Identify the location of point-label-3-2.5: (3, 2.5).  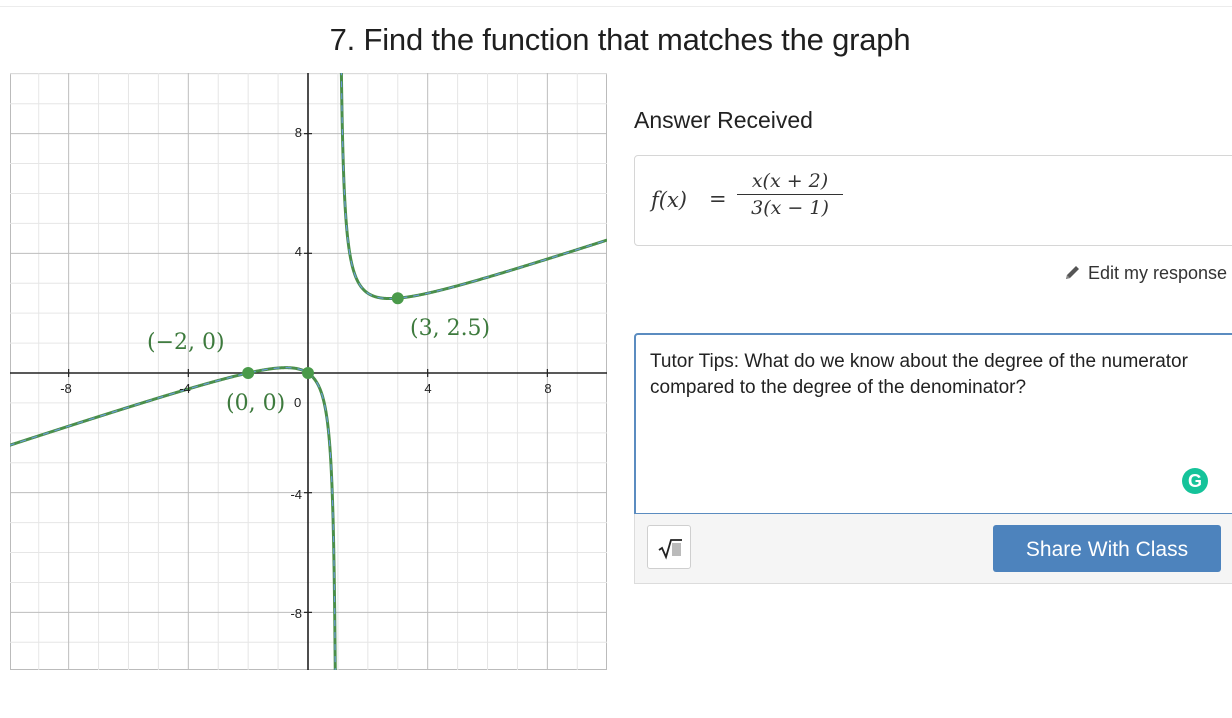
(450, 328).